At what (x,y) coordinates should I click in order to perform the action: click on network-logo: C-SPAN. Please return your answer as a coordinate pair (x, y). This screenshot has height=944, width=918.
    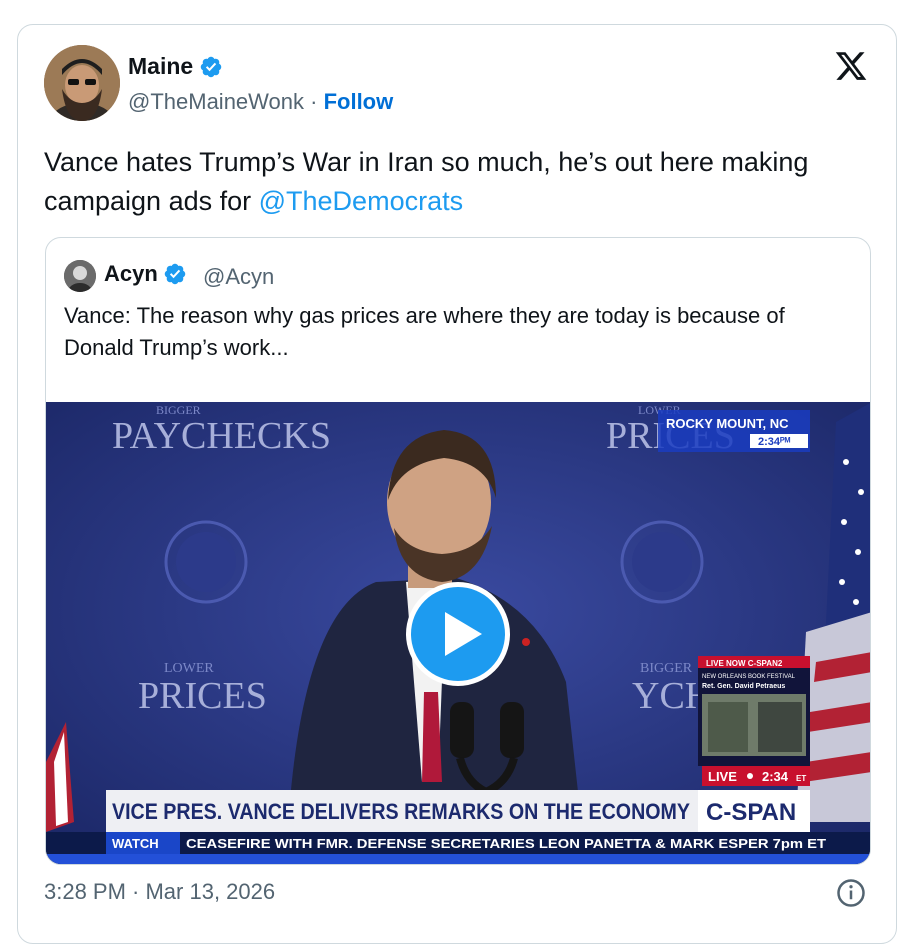
    Looking at the image, I should click on (751, 812).